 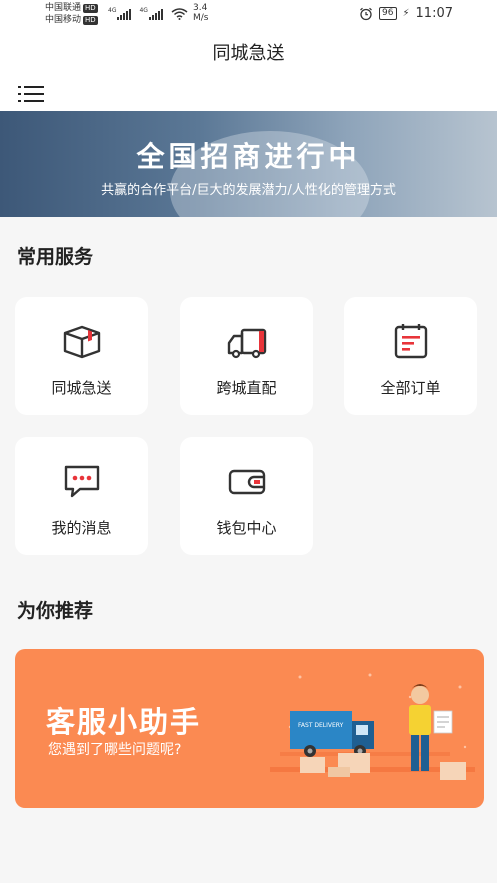 What do you see at coordinates (247, 343) in the screenshot?
I see `truck-icon` at bounding box center [247, 343].